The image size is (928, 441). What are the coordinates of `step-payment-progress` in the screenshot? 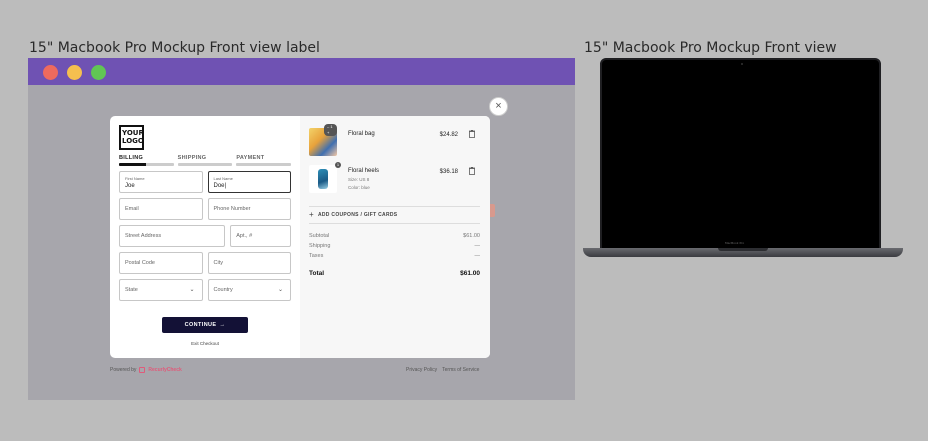 It's located at (264, 164).